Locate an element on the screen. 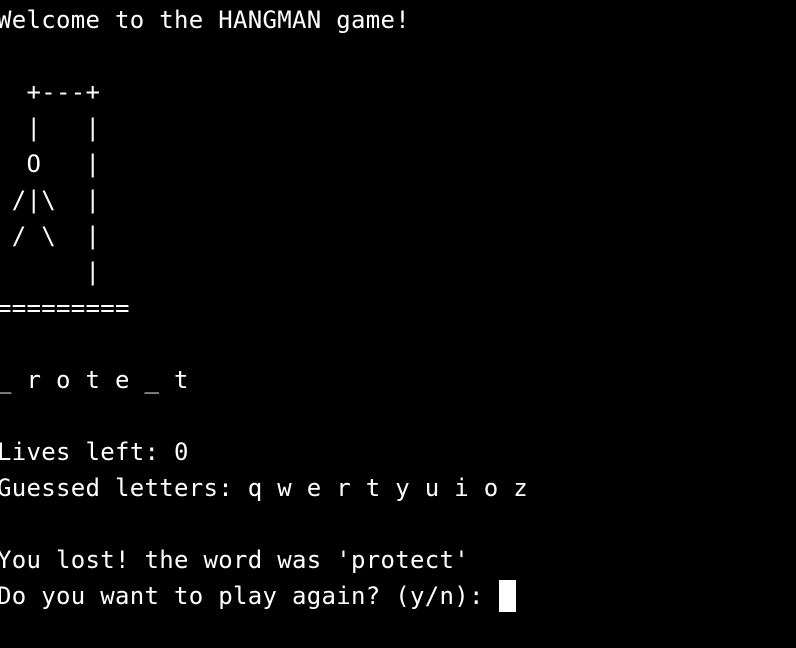 The height and width of the screenshot is (648, 796). prompt-text: Do you want to play again? (y/n): is located at coordinates (249, 596).